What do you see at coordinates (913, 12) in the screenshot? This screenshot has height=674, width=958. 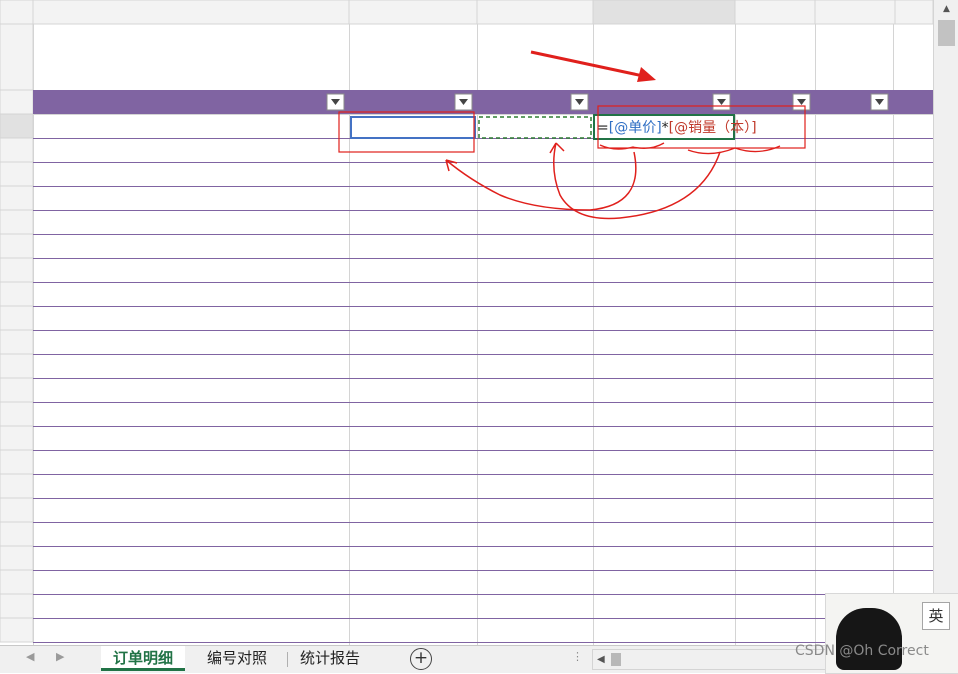 I see `column-header-partial` at bounding box center [913, 12].